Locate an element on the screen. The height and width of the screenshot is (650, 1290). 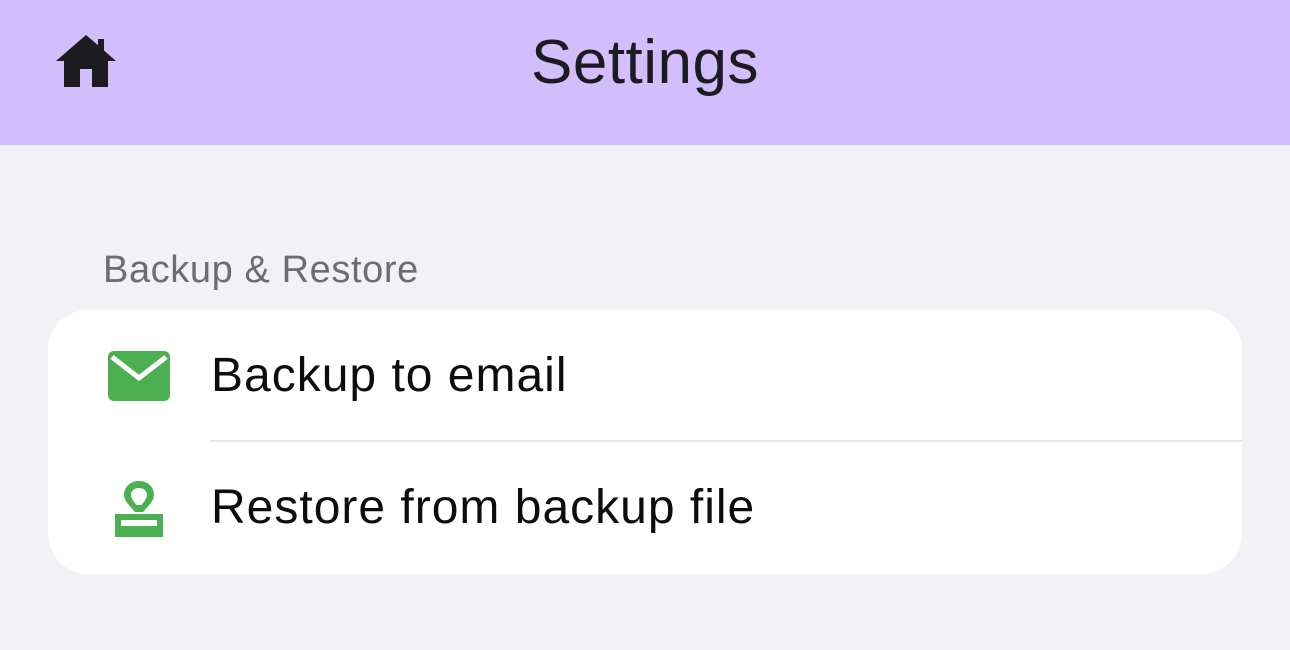
restore-from-backup-label: Restore from backup file is located at coordinates (483, 507).